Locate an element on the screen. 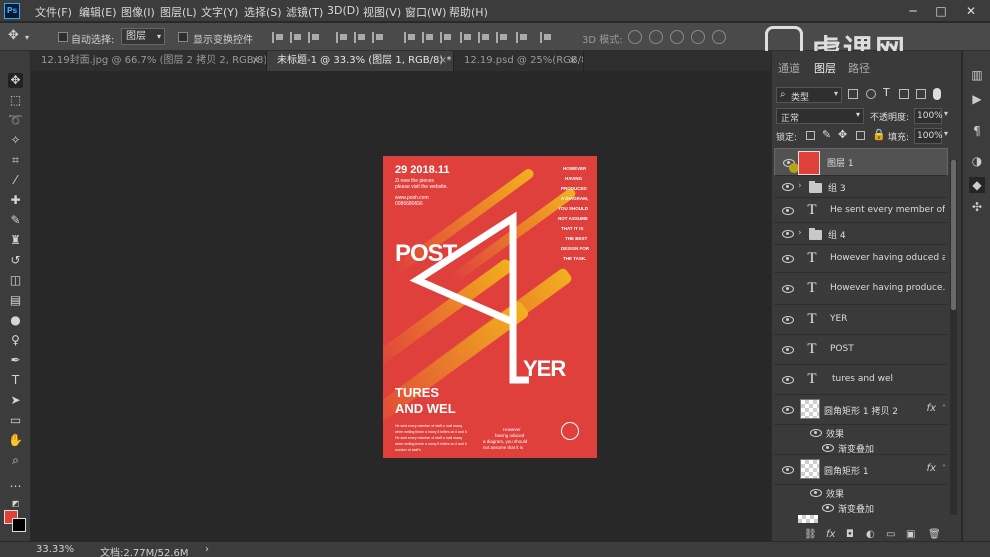  layer-row: › 组 3 is located at coordinates (861, 187).